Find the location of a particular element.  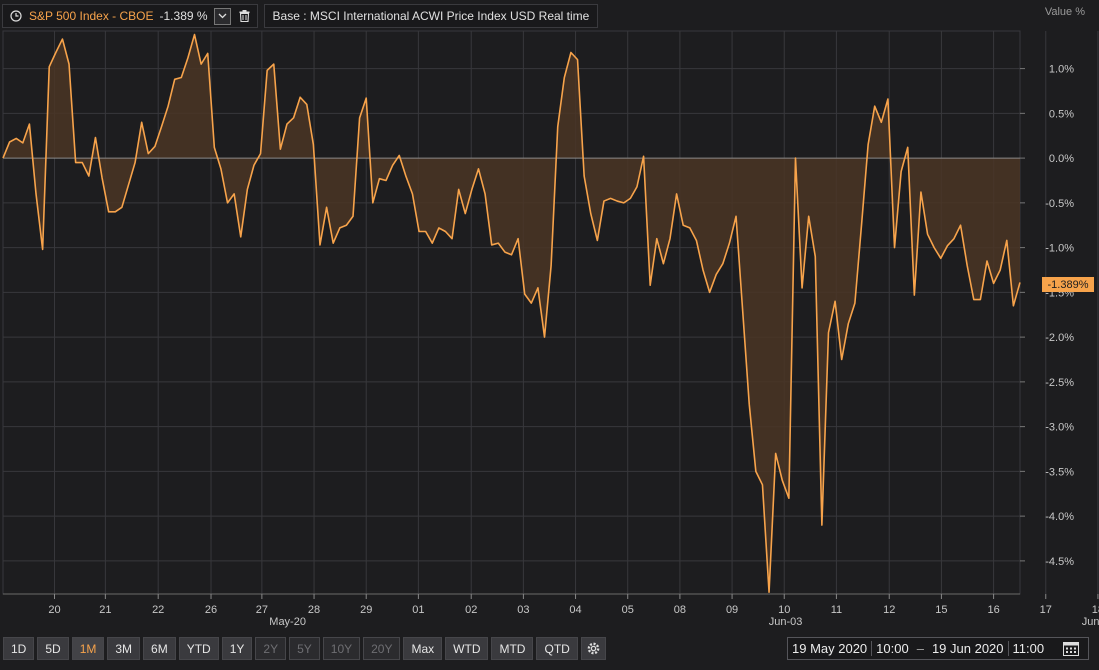

range-button-ytd: YTD is located at coordinates (198, 648).